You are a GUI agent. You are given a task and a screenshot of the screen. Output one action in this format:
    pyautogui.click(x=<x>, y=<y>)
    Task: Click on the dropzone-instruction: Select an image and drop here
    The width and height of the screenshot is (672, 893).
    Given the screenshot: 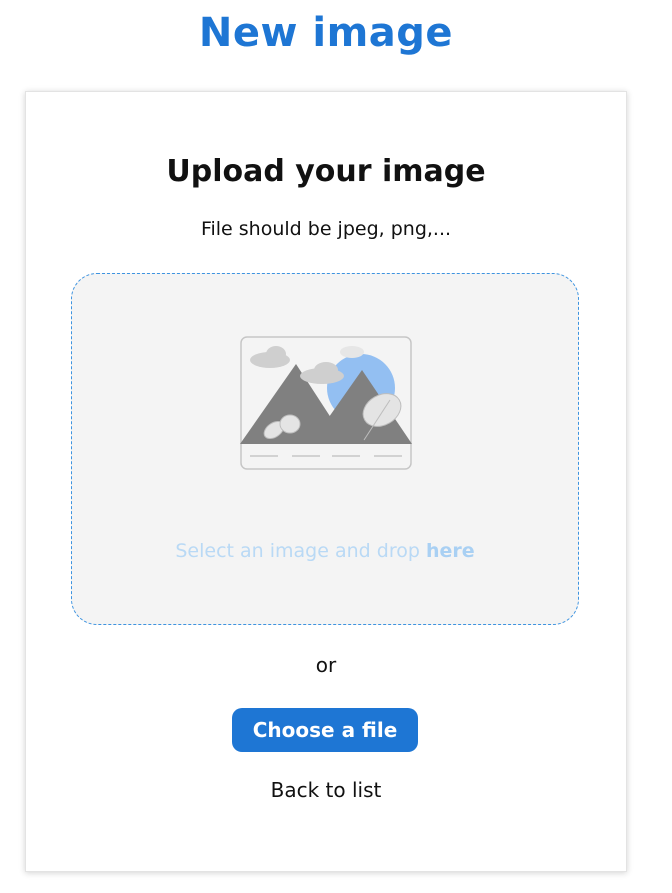 What is the action you would take?
    pyautogui.click(x=325, y=551)
    